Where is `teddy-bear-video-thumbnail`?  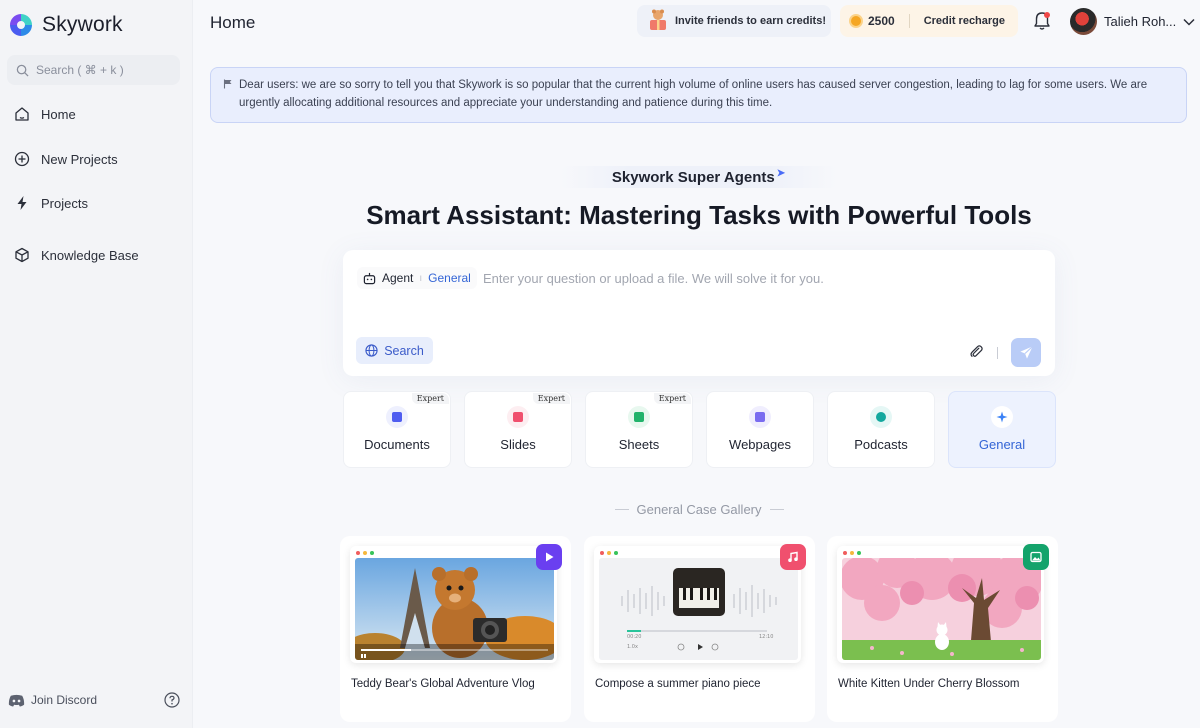
teddy-bear-video-thumbnail is located at coordinates (454, 609).